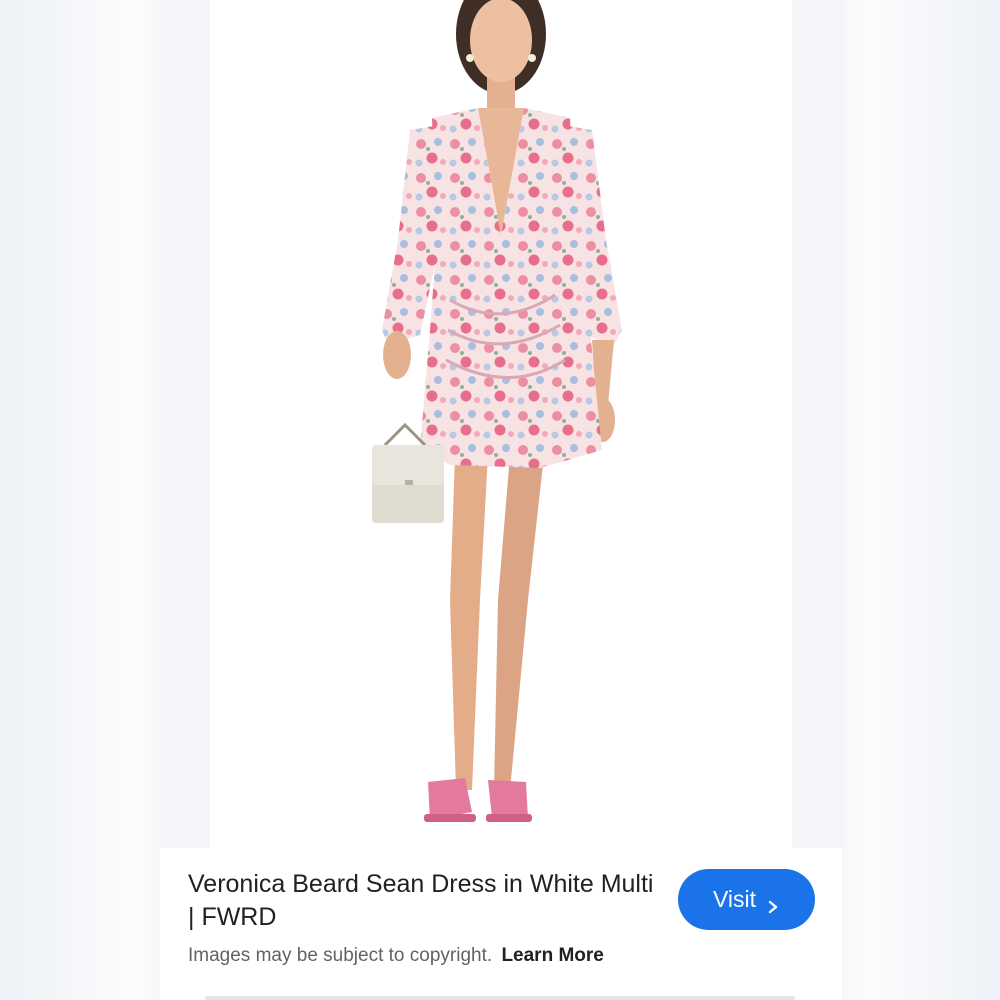 Image resolution: width=1000 pixels, height=1000 pixels. I want to click on image-gutter-left, so click(185, 424).